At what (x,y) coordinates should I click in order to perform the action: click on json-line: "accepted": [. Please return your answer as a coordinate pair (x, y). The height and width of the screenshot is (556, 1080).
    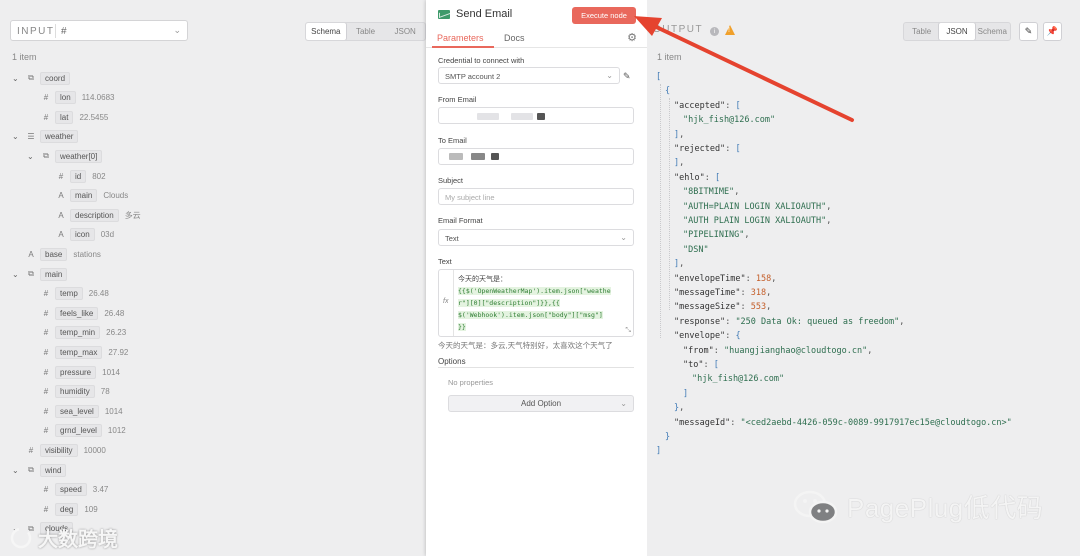
    Looking at the image, I should click on (707, 106).